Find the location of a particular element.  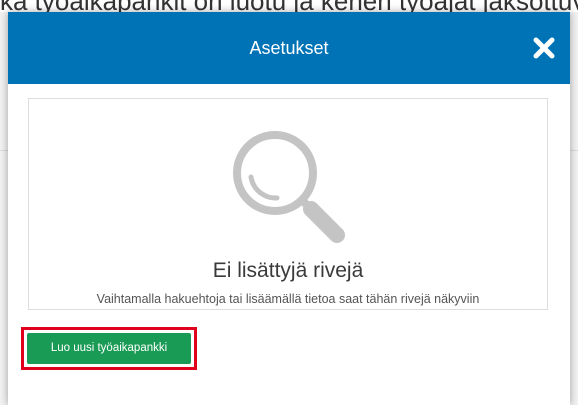

close-icon is located at coordinates (544, 48).